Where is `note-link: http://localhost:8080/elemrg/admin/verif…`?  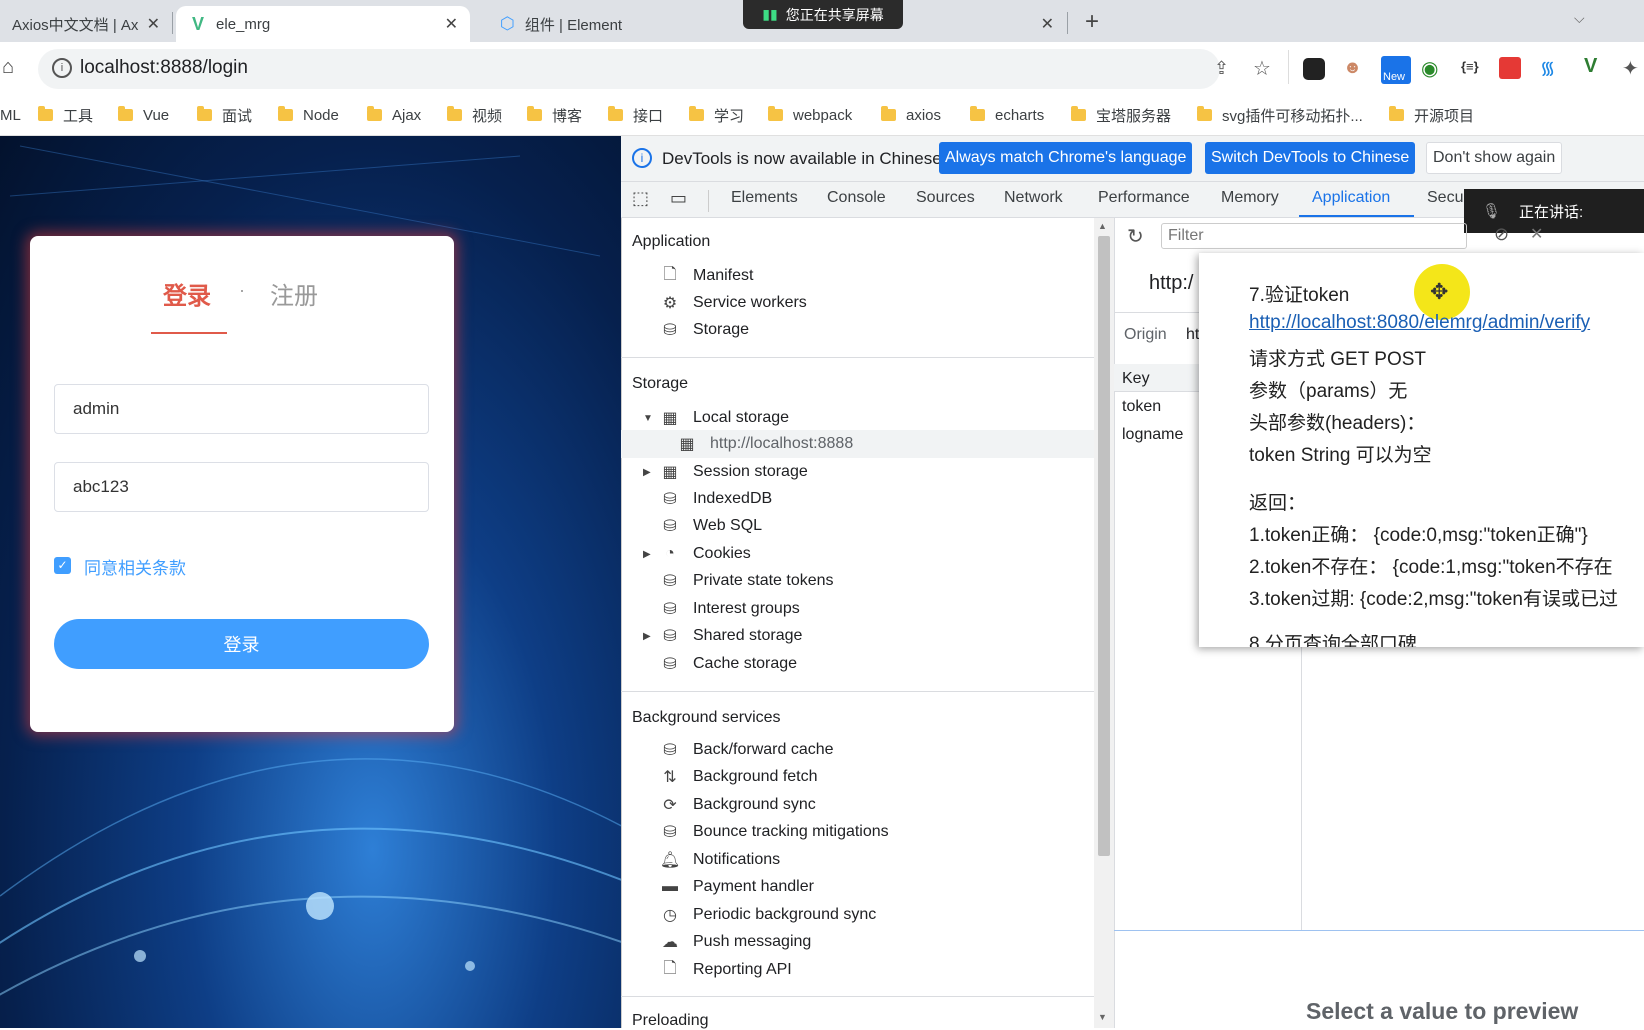
note-link: http://localhost:8080/elemrg/admin/verif… is located at coordinates (1446, 323).